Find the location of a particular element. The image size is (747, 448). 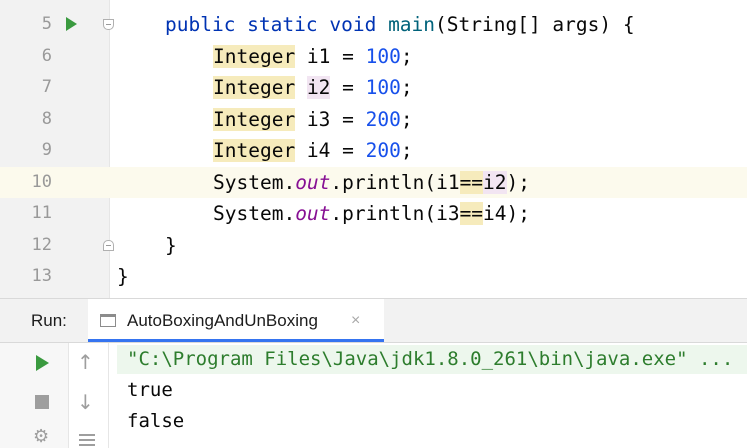

line-number: 10 is located at coordinates (41, 182).